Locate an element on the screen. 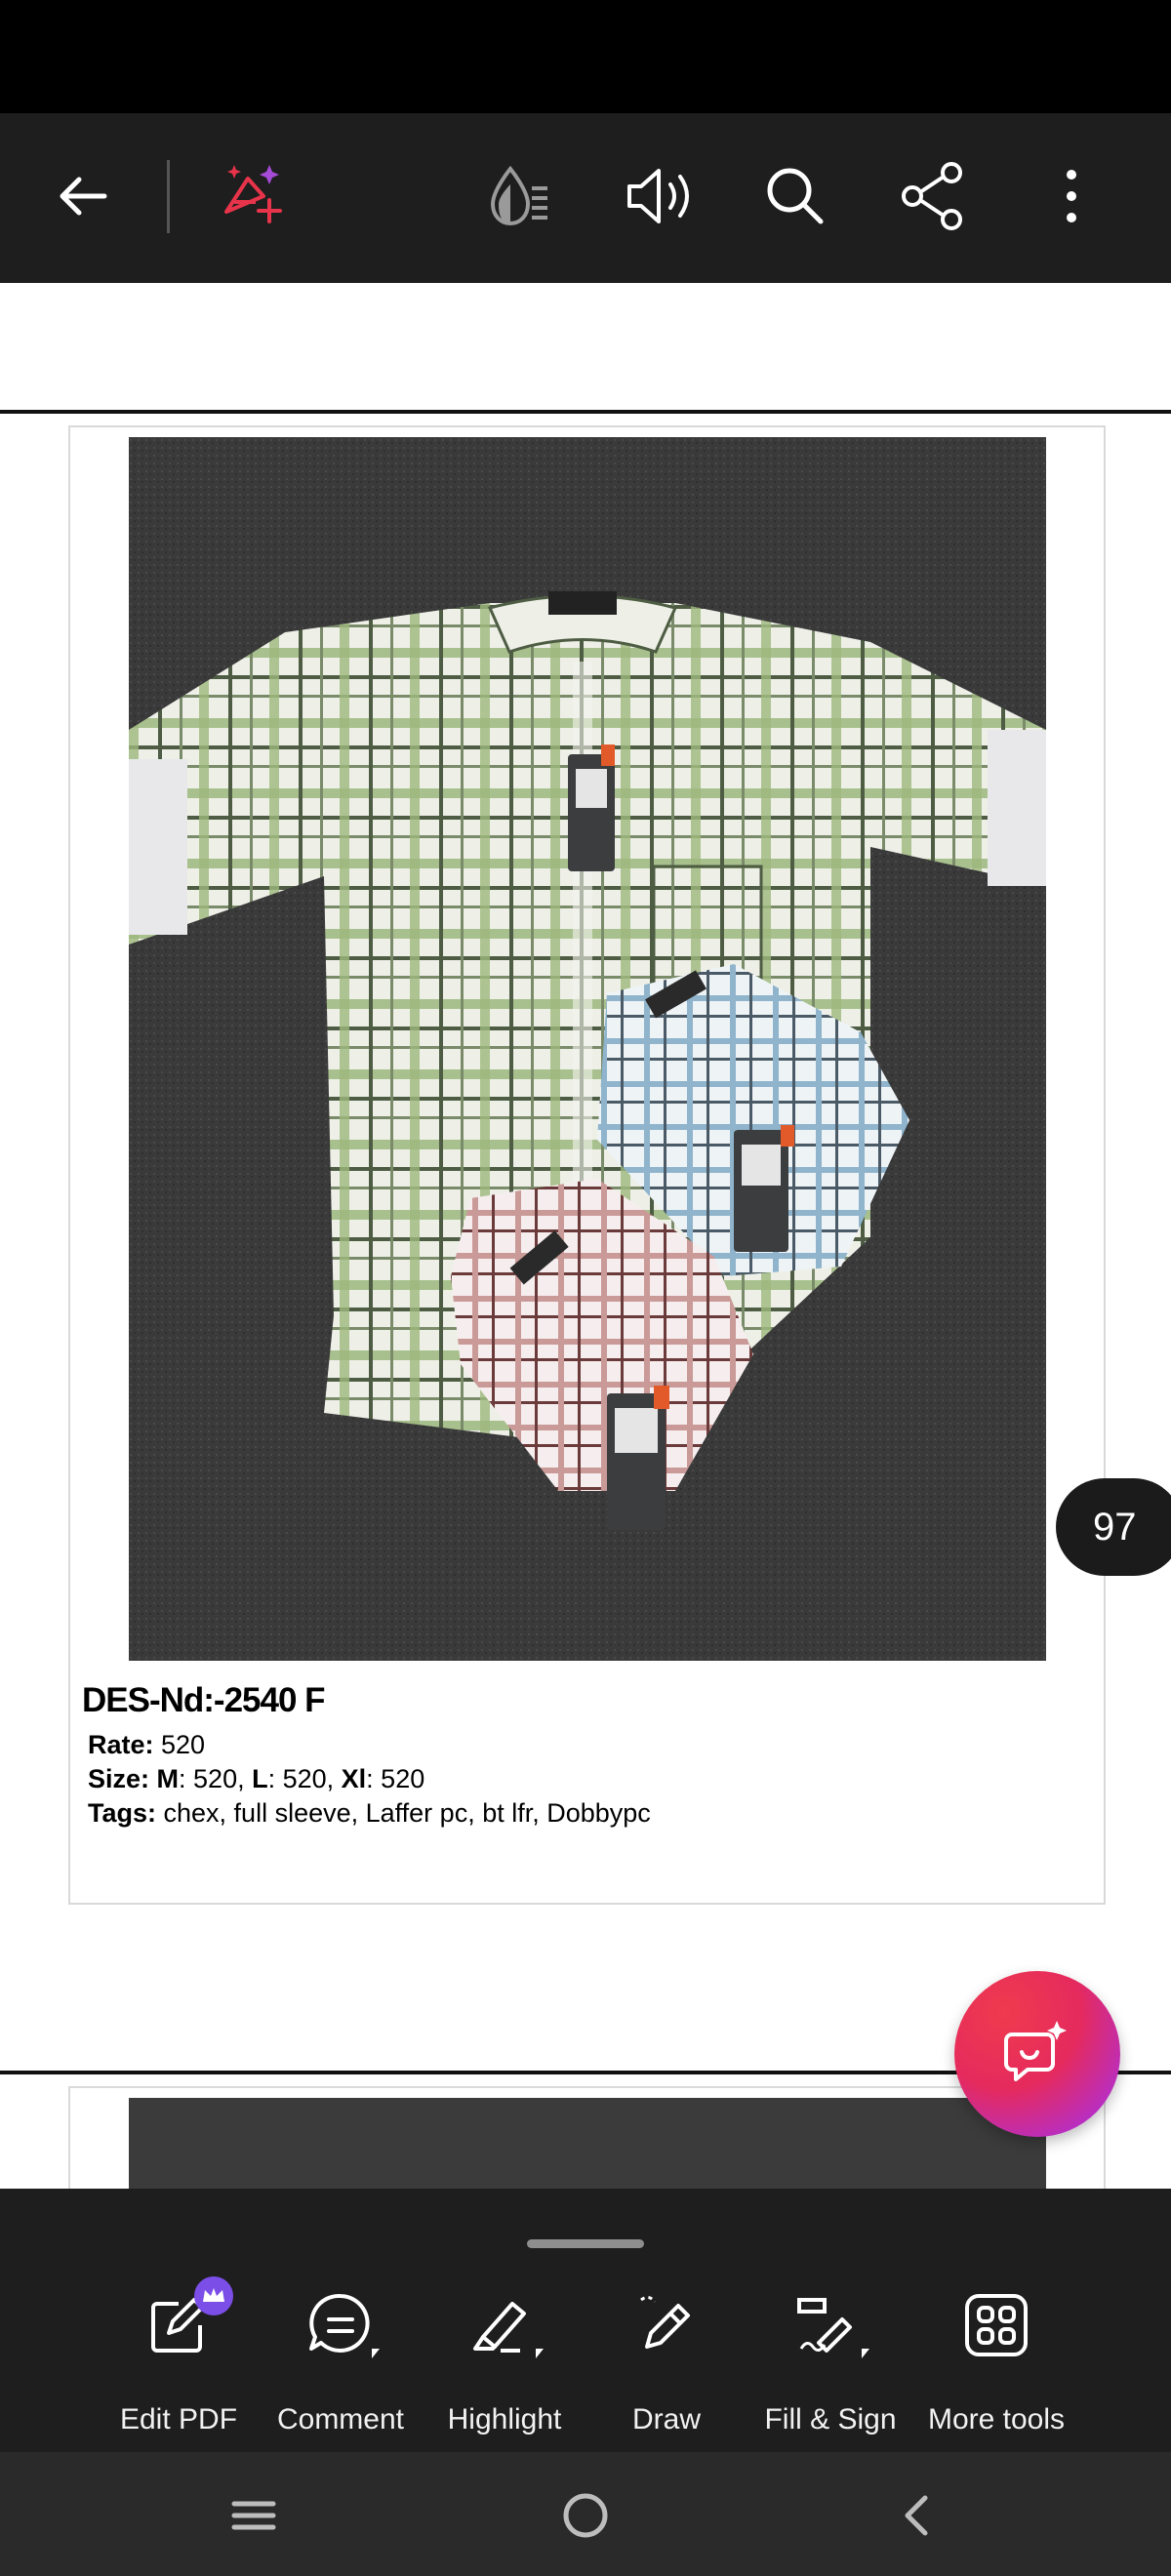  tool-edit-pdf: Edit PDF is located at coordinates (179, 2359).